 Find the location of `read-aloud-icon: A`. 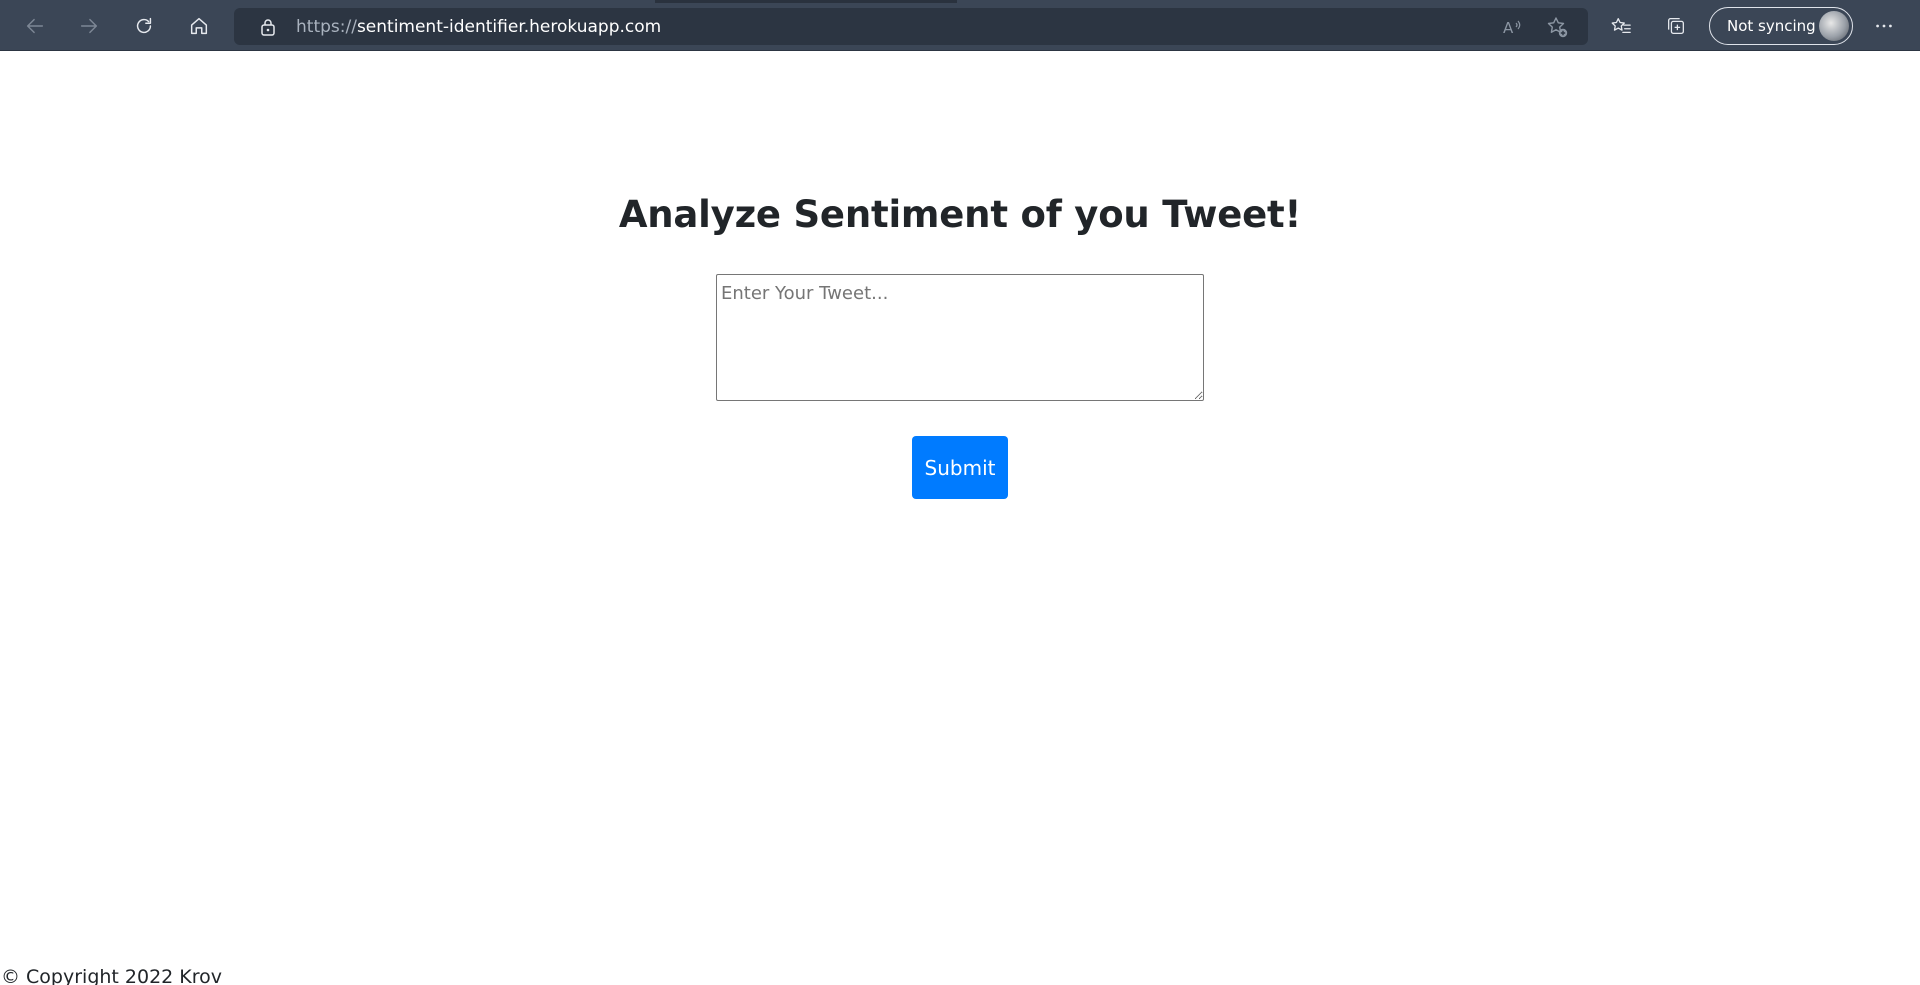

read-aloud-icon: A is located at coordinates (1512, 27).